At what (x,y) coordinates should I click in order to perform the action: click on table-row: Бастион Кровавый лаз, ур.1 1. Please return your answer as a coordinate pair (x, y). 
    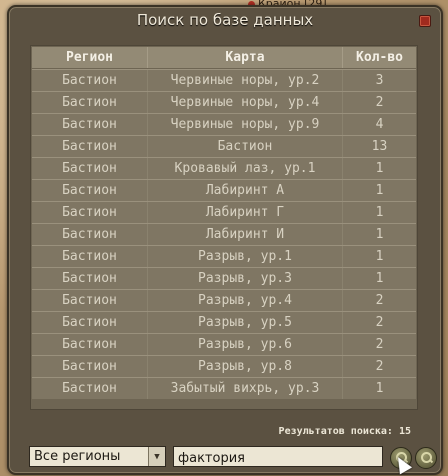
    Looking at the image, I should click on (224, 168).